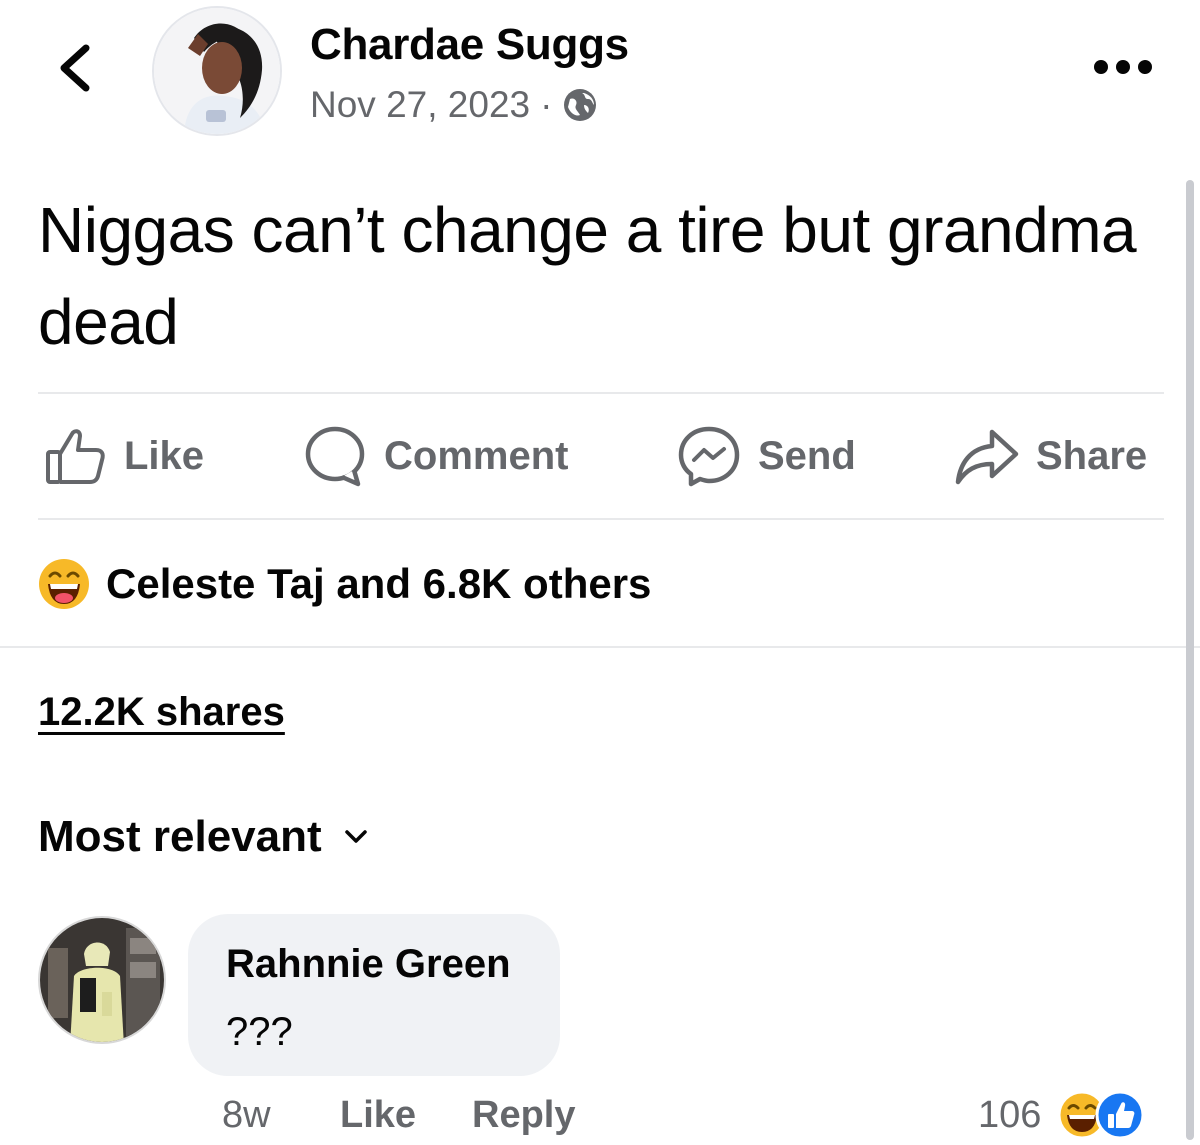  I want to click on back-button, so click(76, 68).